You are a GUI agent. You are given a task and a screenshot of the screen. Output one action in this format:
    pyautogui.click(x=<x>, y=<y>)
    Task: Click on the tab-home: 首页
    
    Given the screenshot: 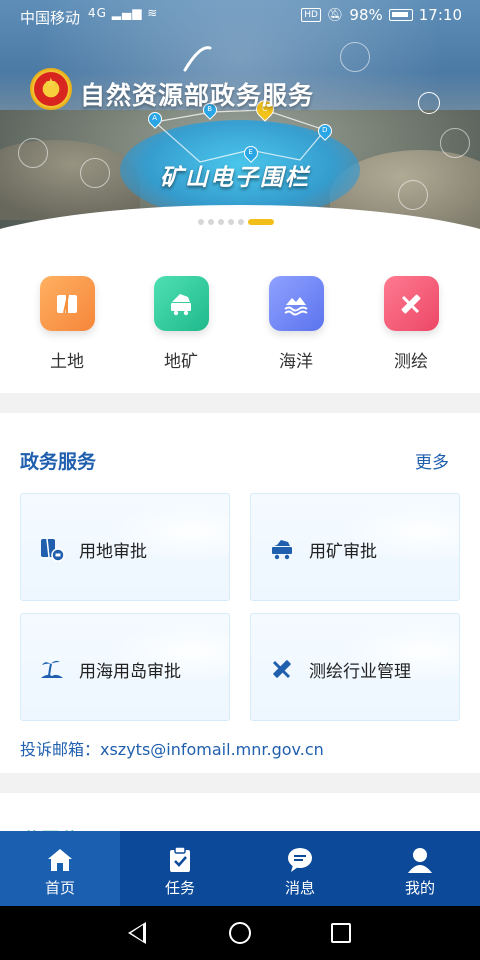 What is the action you would take?
    pyautogui.click(x=60, y=868)
    